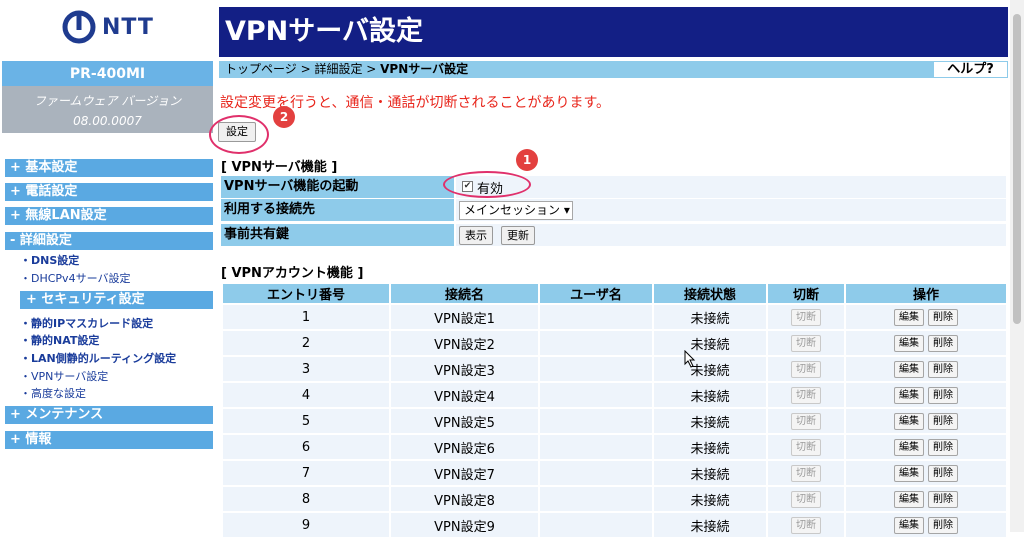 This screenshot has height=539, width=1024. Describe the element at coordinates (53, 394) in the screenshot. I see `menu-link-advanced: ・高度な設定` at that location.